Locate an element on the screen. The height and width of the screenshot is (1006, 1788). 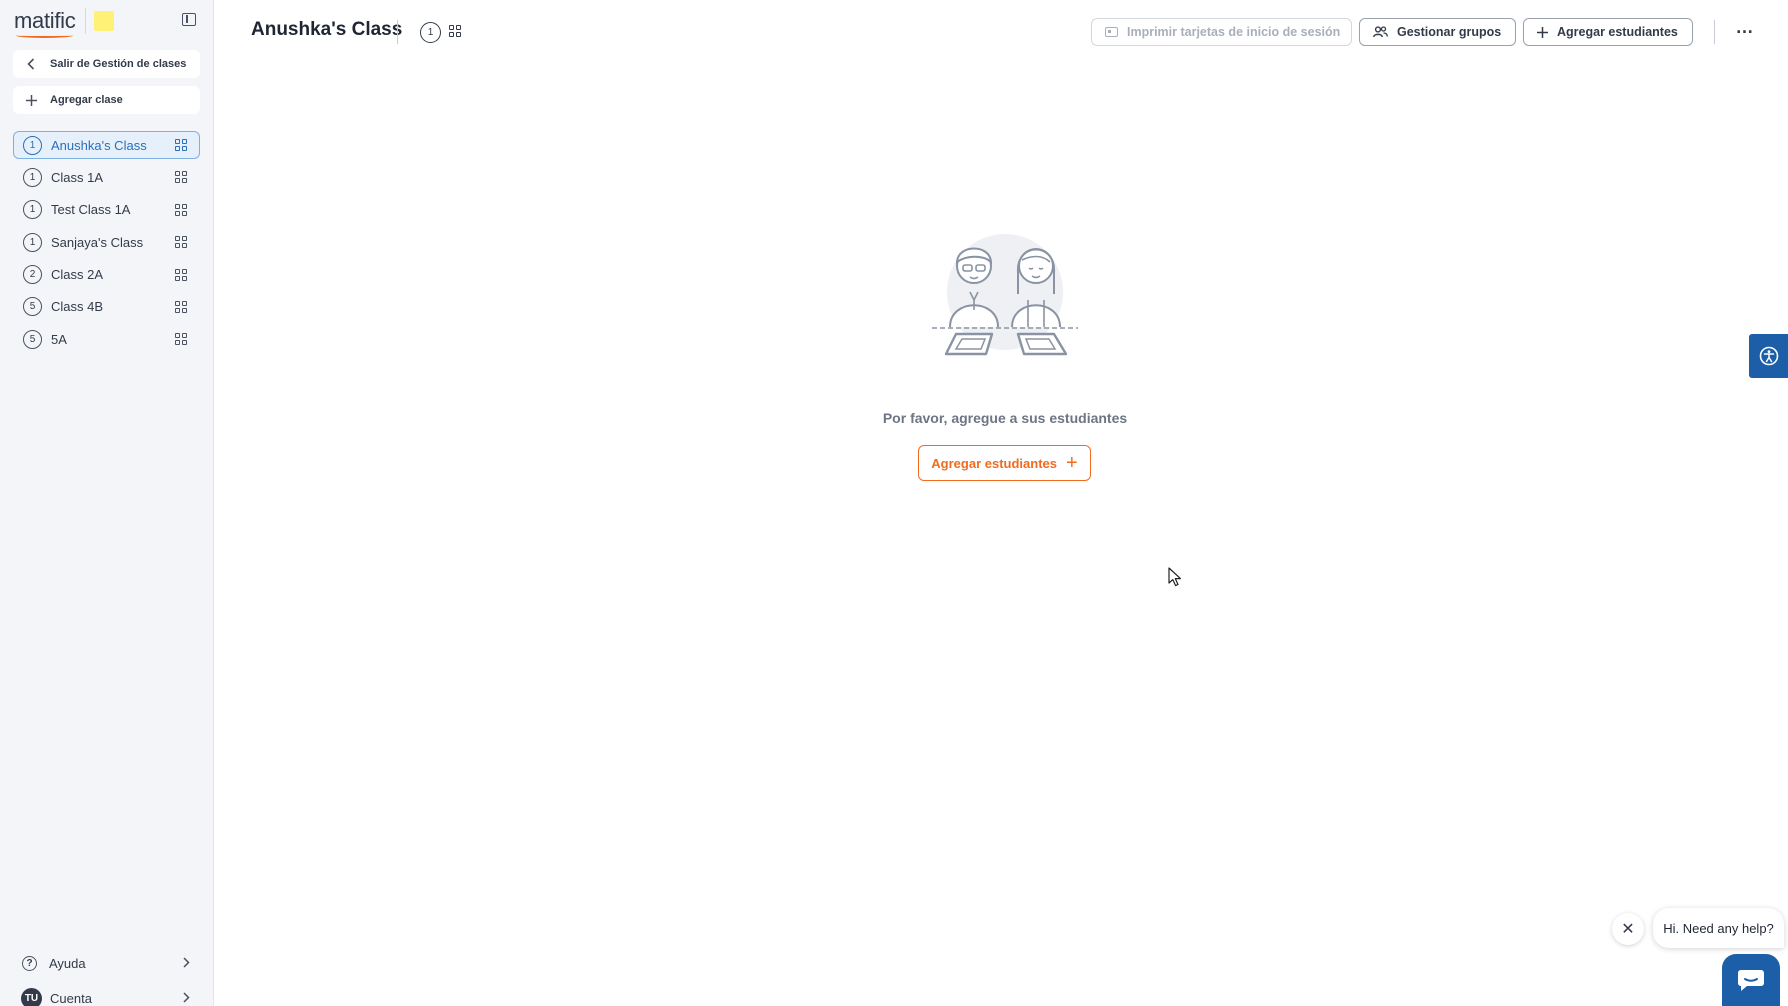
chat-icon is located at coordinates (1751, 980).